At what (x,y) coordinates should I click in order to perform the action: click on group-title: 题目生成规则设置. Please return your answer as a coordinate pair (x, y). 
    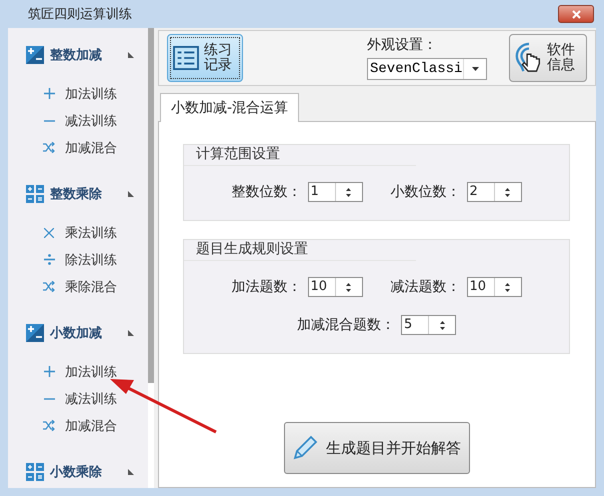
    Looking at the image, I should click on (300, 250).